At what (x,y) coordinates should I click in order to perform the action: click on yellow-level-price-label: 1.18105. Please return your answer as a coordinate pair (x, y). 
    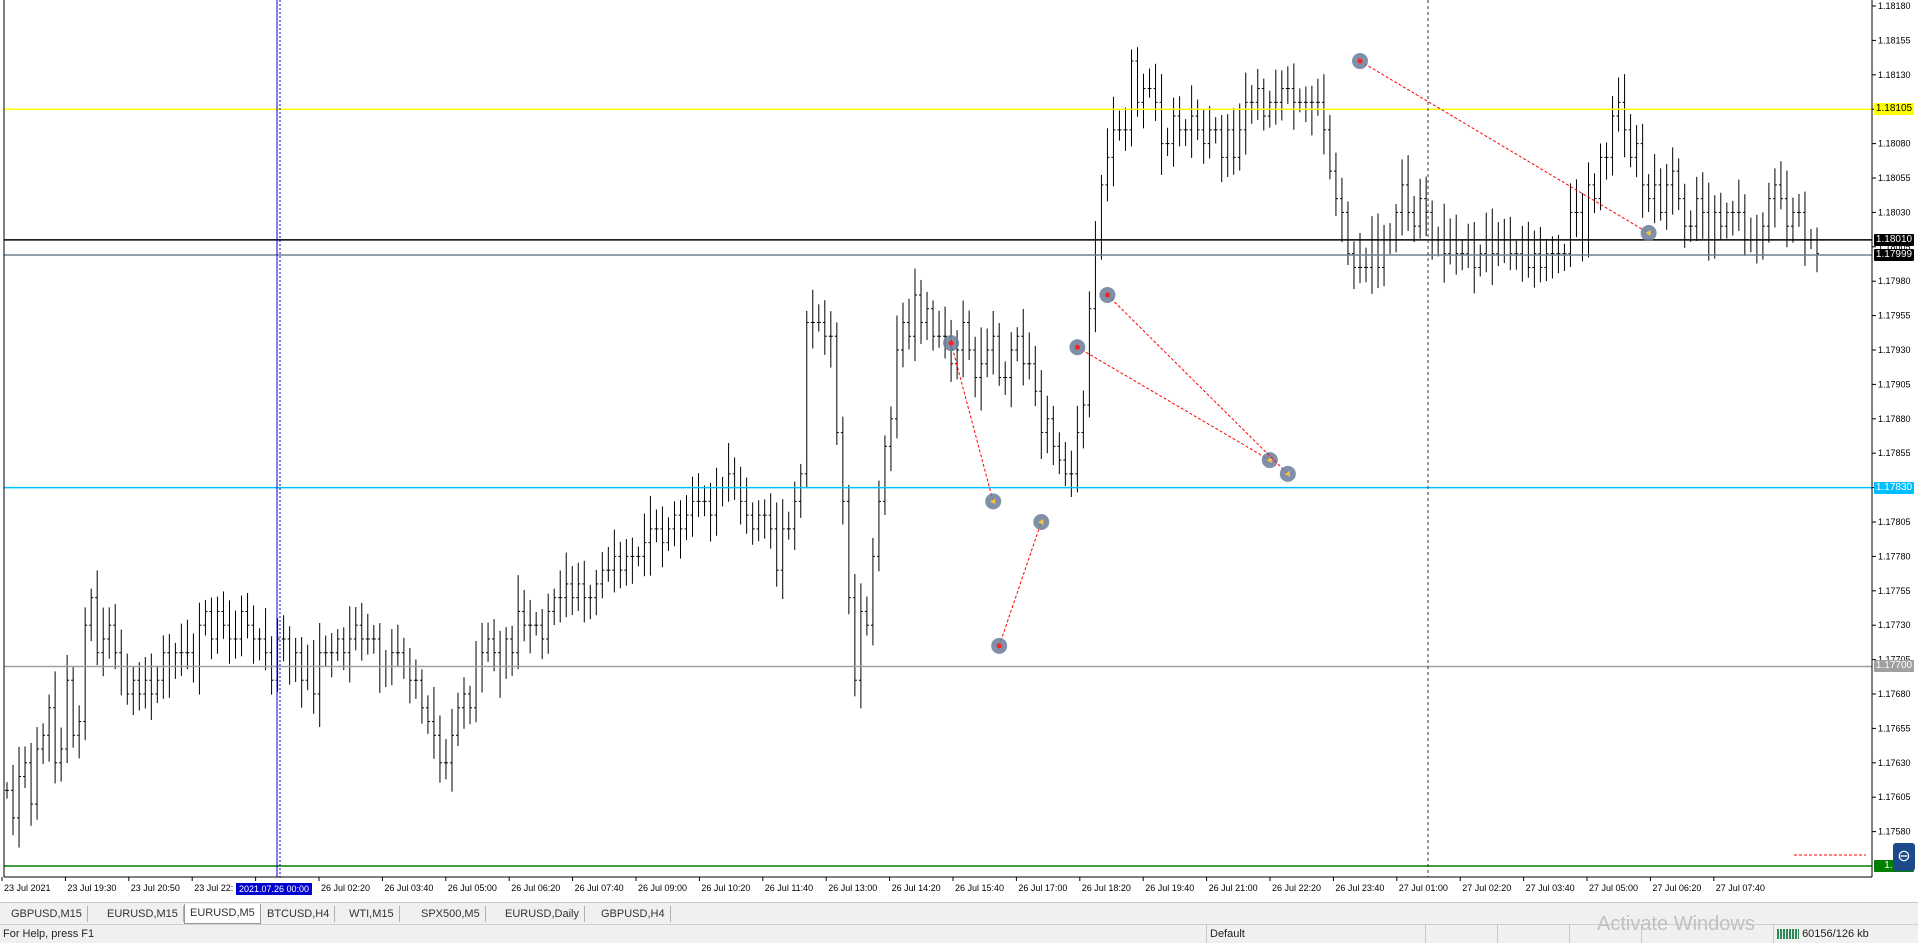
    Looking at the image, I should click on (1894, 109).